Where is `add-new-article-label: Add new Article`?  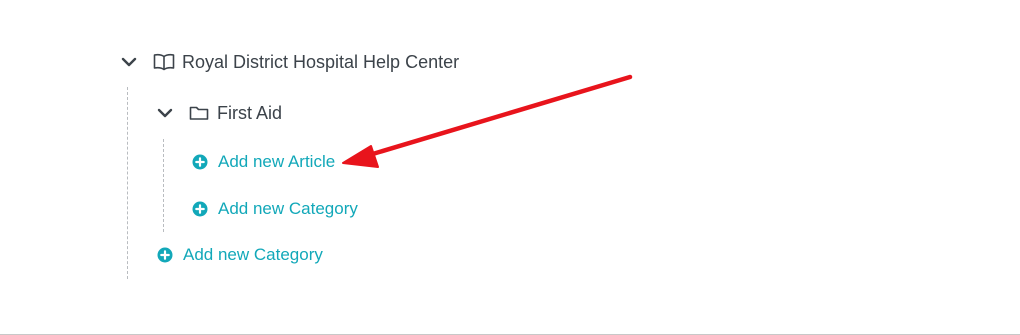 add-new-article-label: Add new Article is located at coordinates (277, 161).